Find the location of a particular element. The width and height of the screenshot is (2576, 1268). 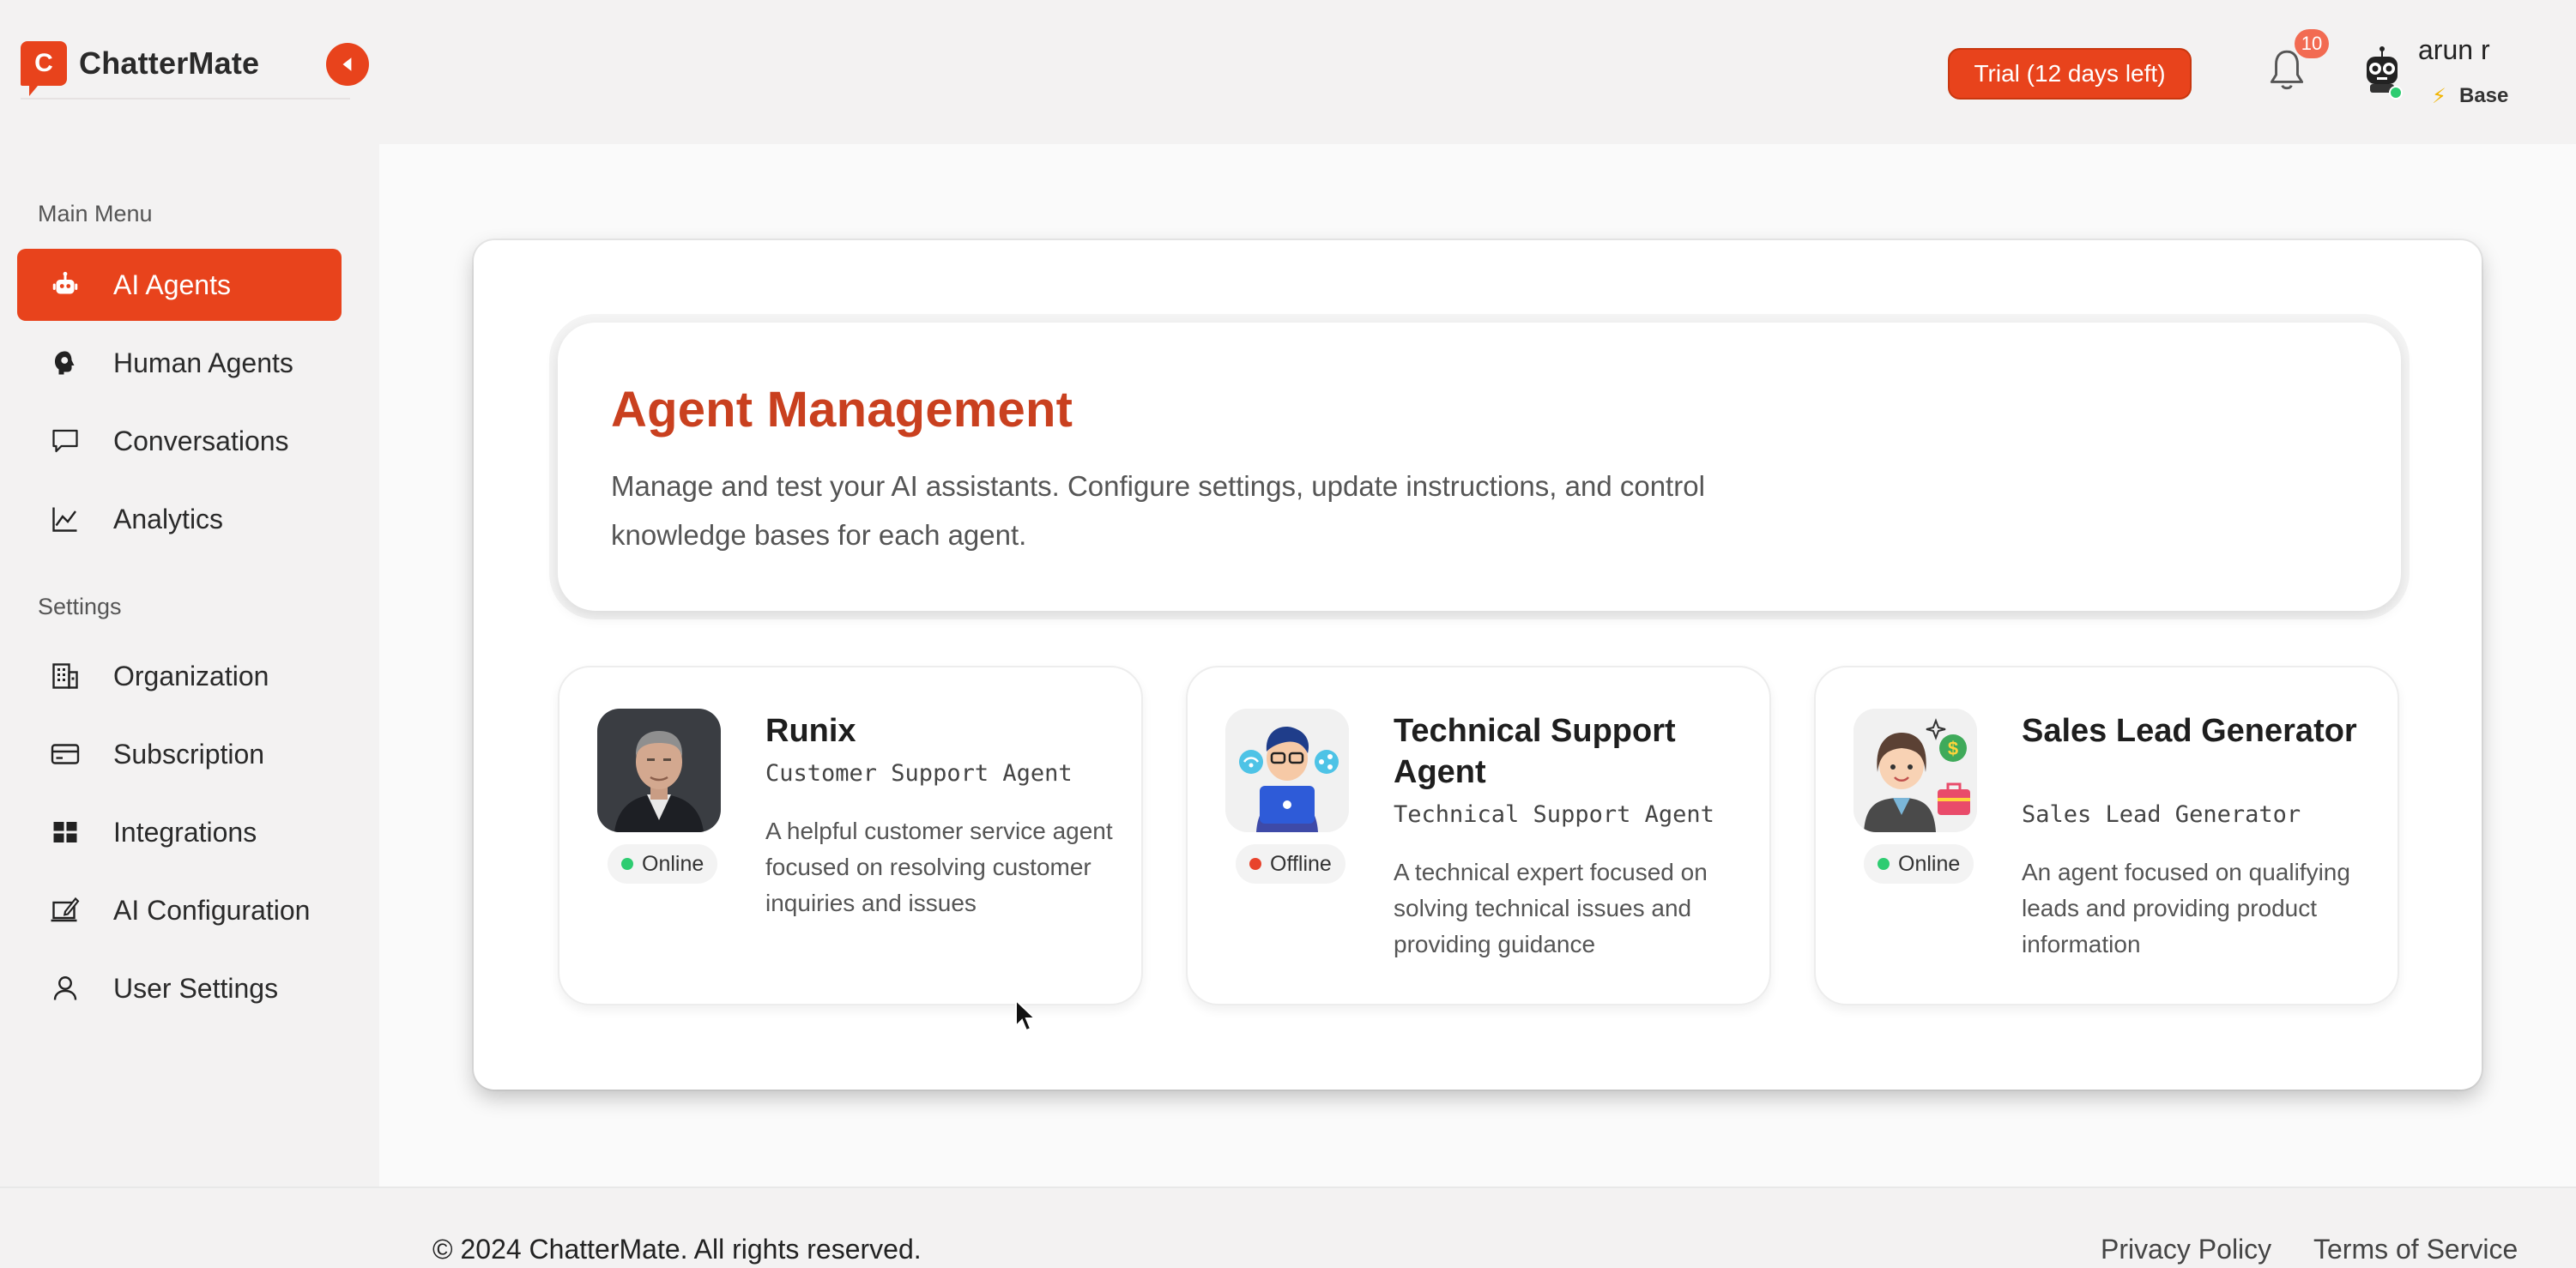

sidebar-item-ai-agents: AI Agents is located at coordinates (179, 285).